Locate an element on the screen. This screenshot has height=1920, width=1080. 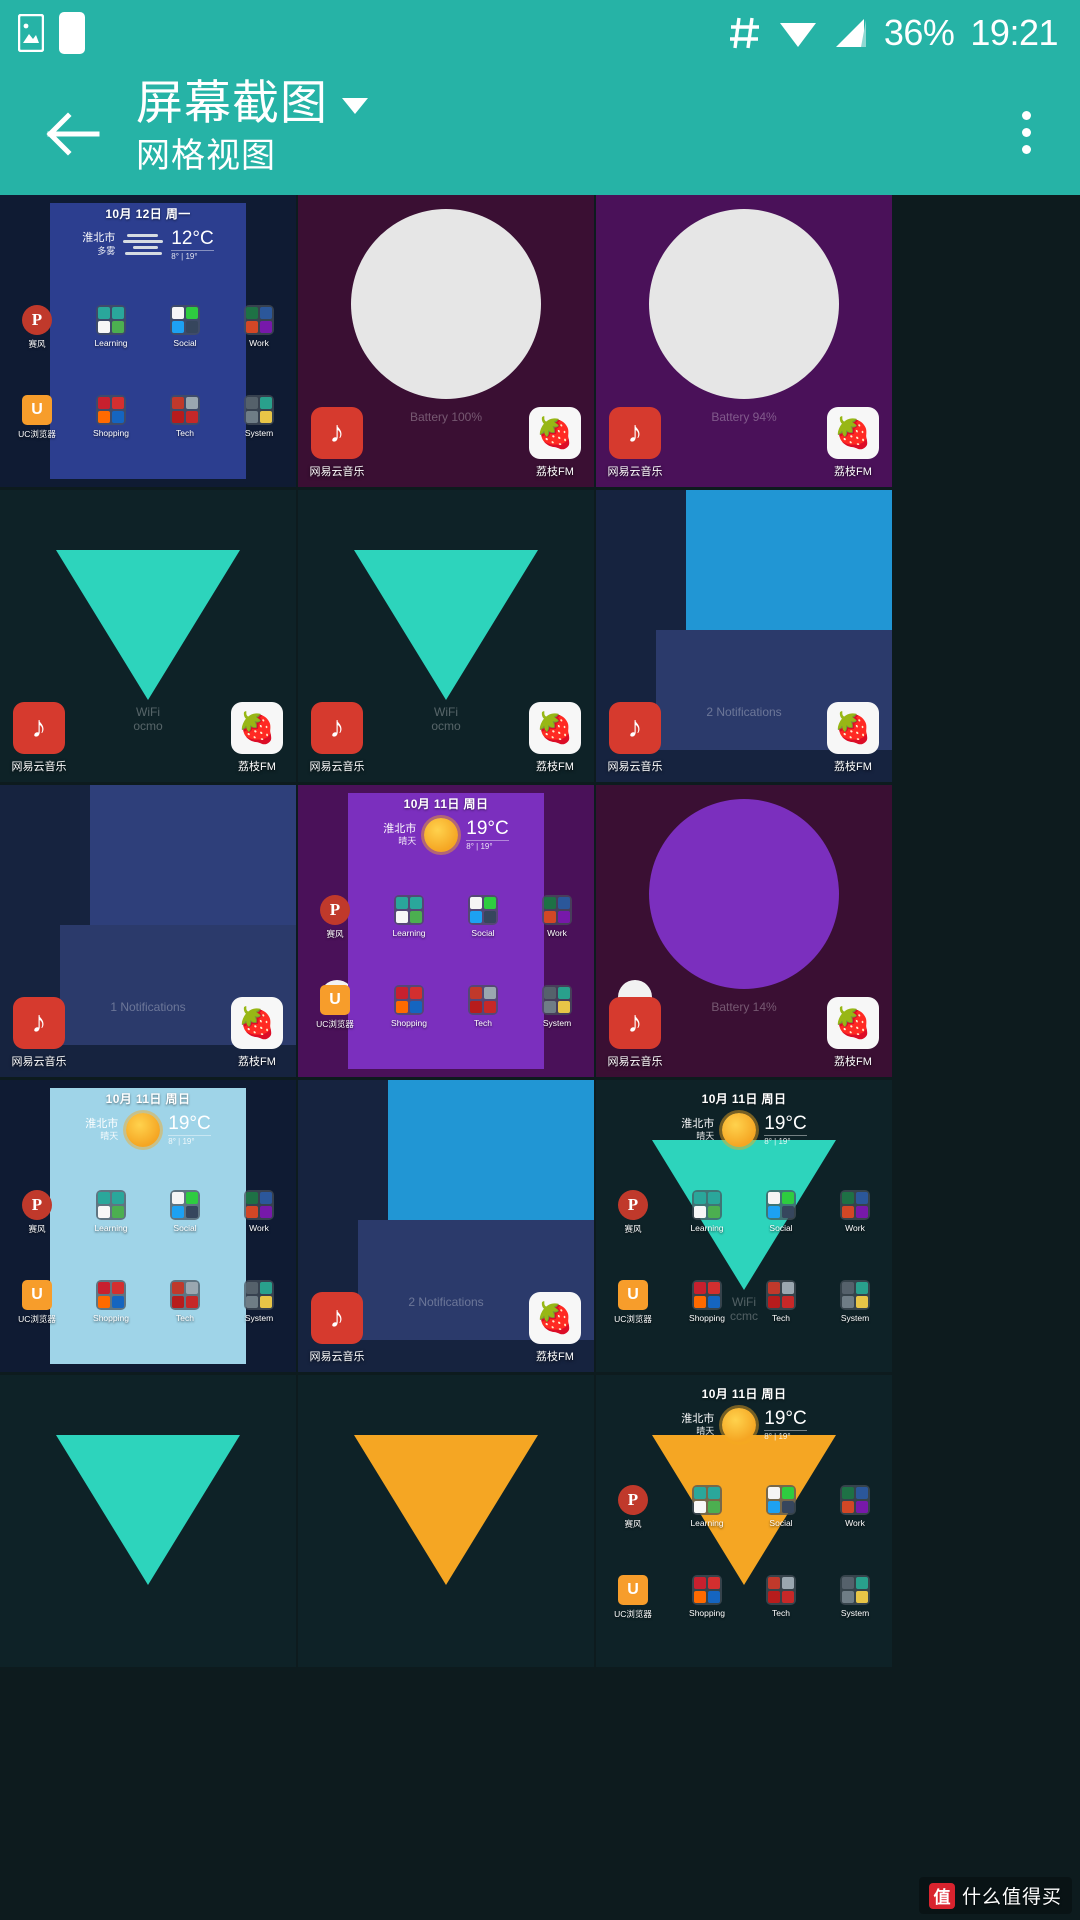
weather-date: 10月 11日 周日 is located at coordinates (744, 1394).